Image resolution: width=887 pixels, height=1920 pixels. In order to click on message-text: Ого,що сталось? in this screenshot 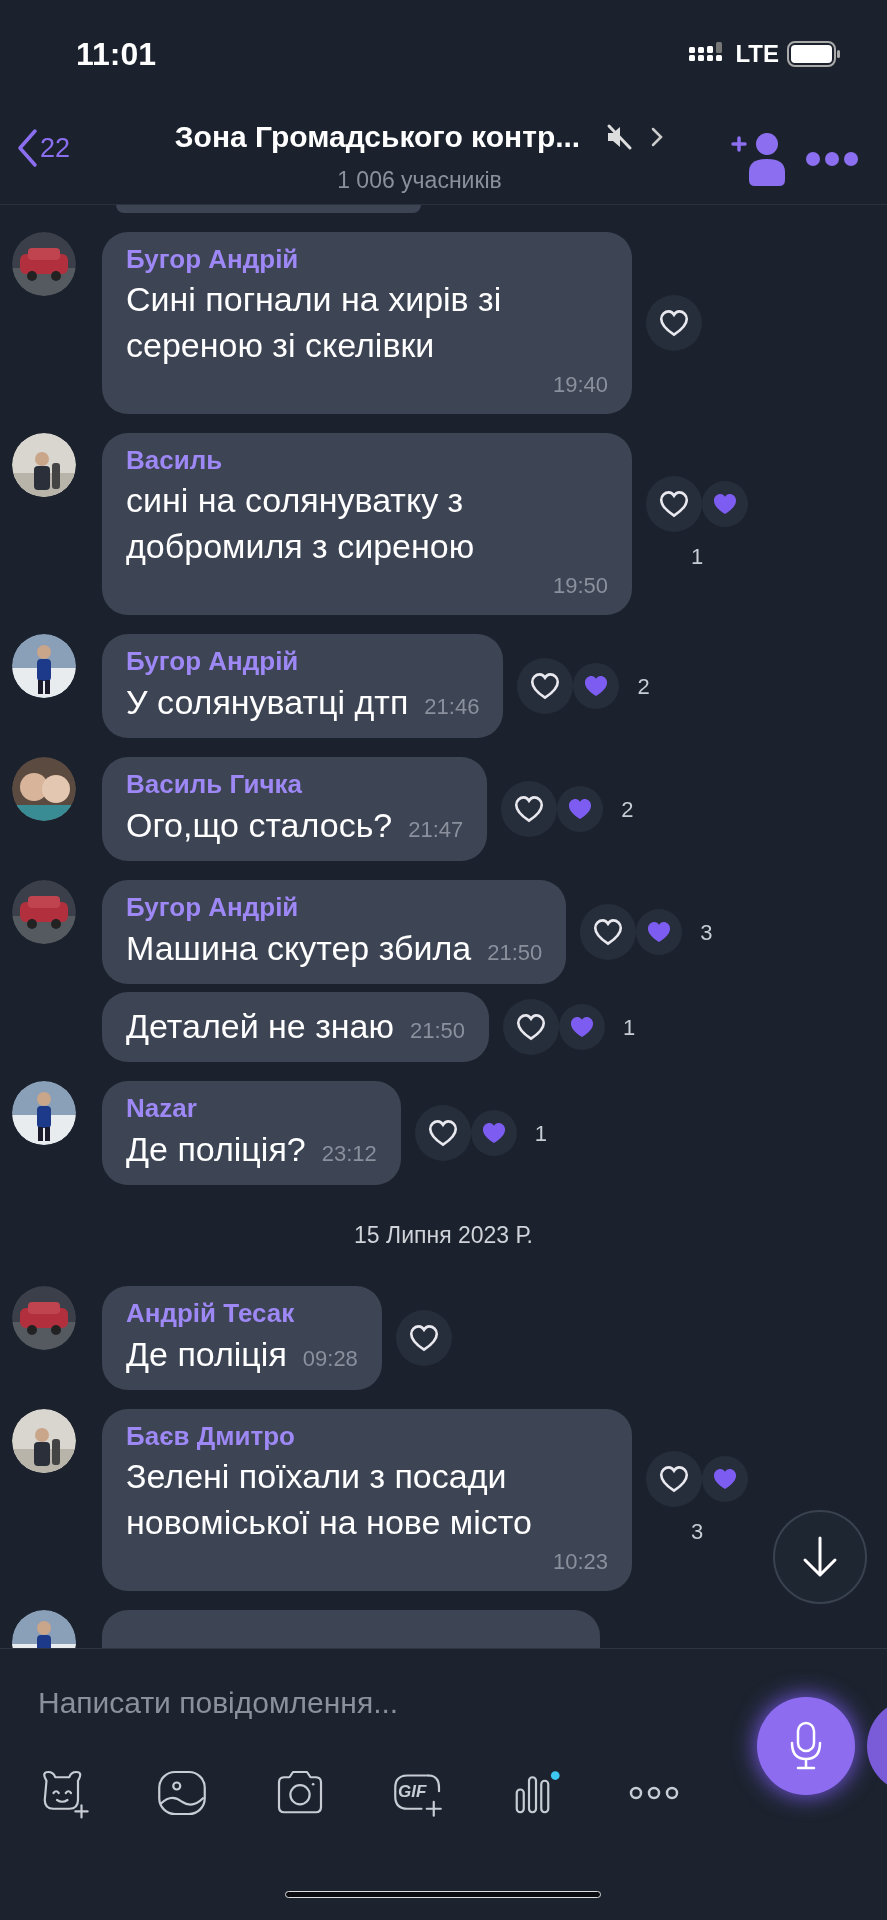, I will do `click(259, 825)`.